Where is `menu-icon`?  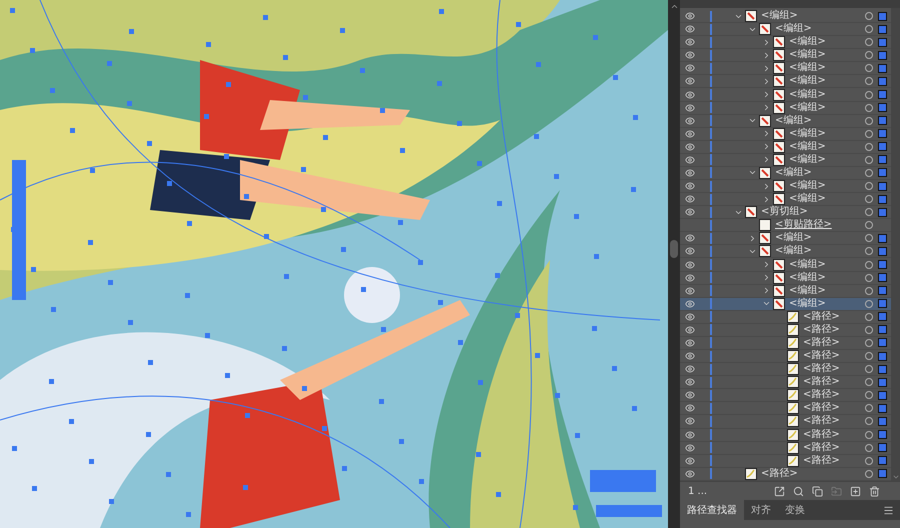 menu-icon is located at coordinates (888, 510).